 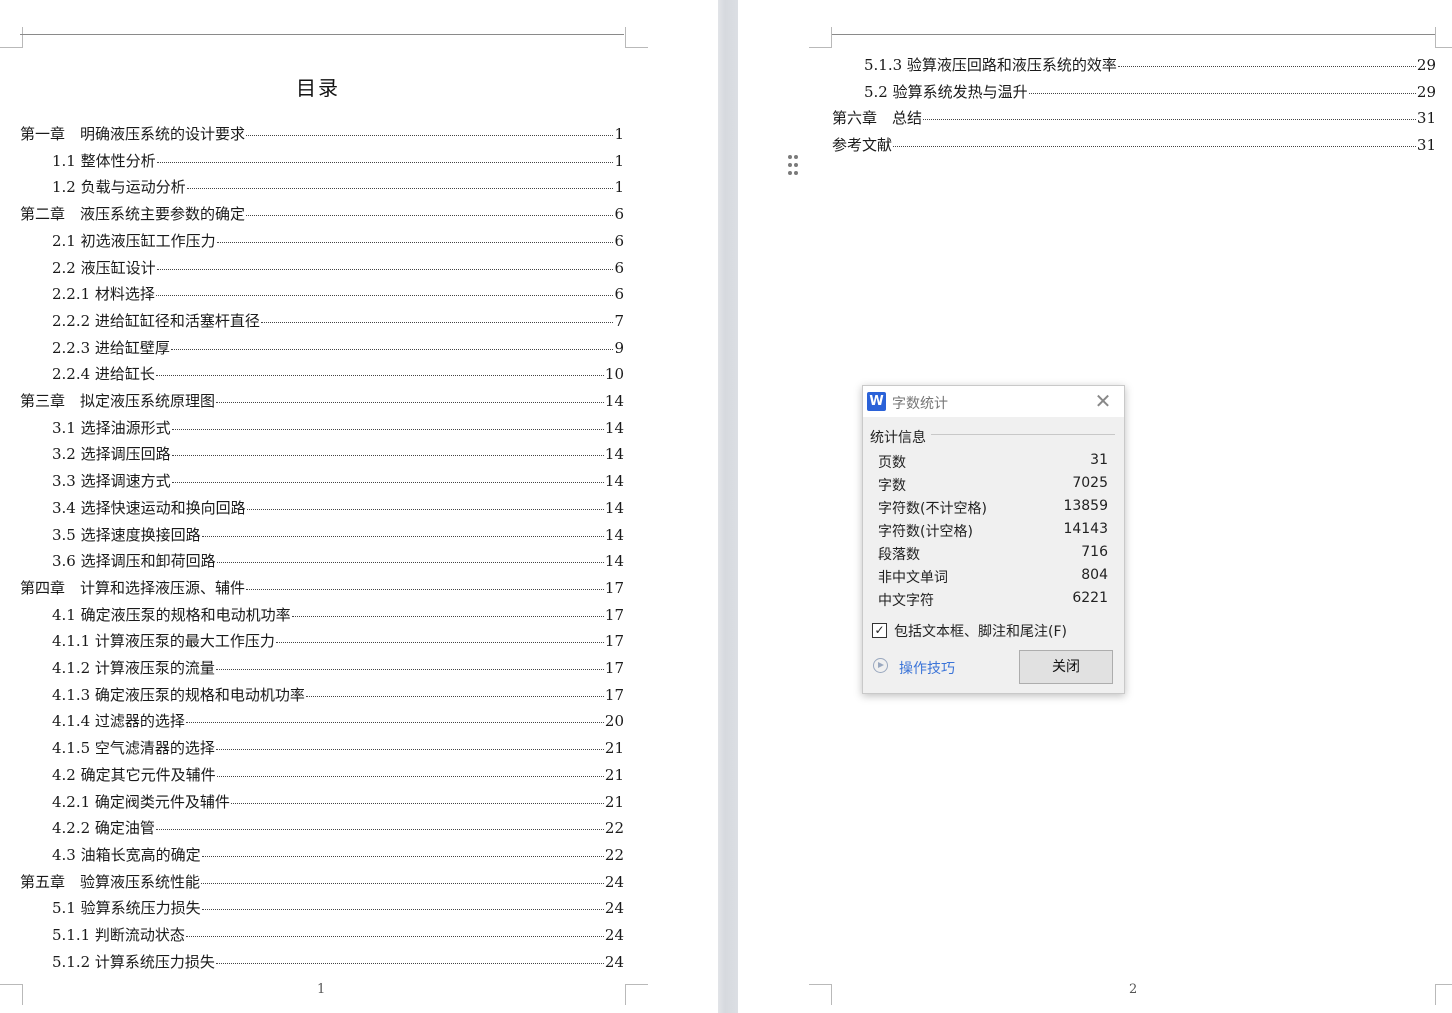 What do you see at coordinates (338, 962) in the screenshot?
I see `toc-section-entry: 5.1.2 计算系统压力损失 24` at bounding box center [338, 962].